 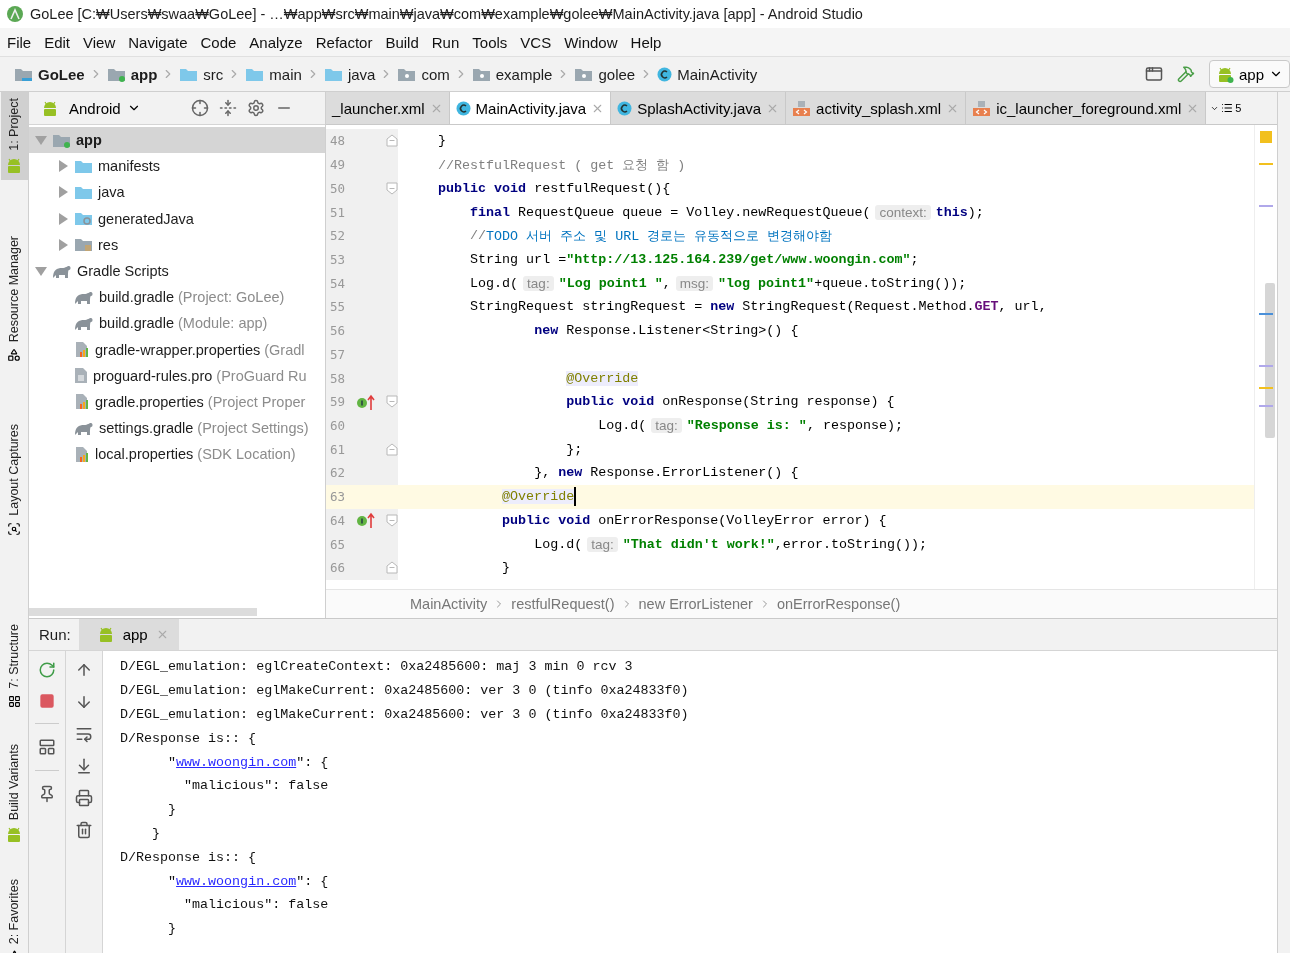 What do you see at coordinates (177, 454) in the screenshot?
I see `tree-row: local.properties (SDK Location)` at bounding box center [177, 454].